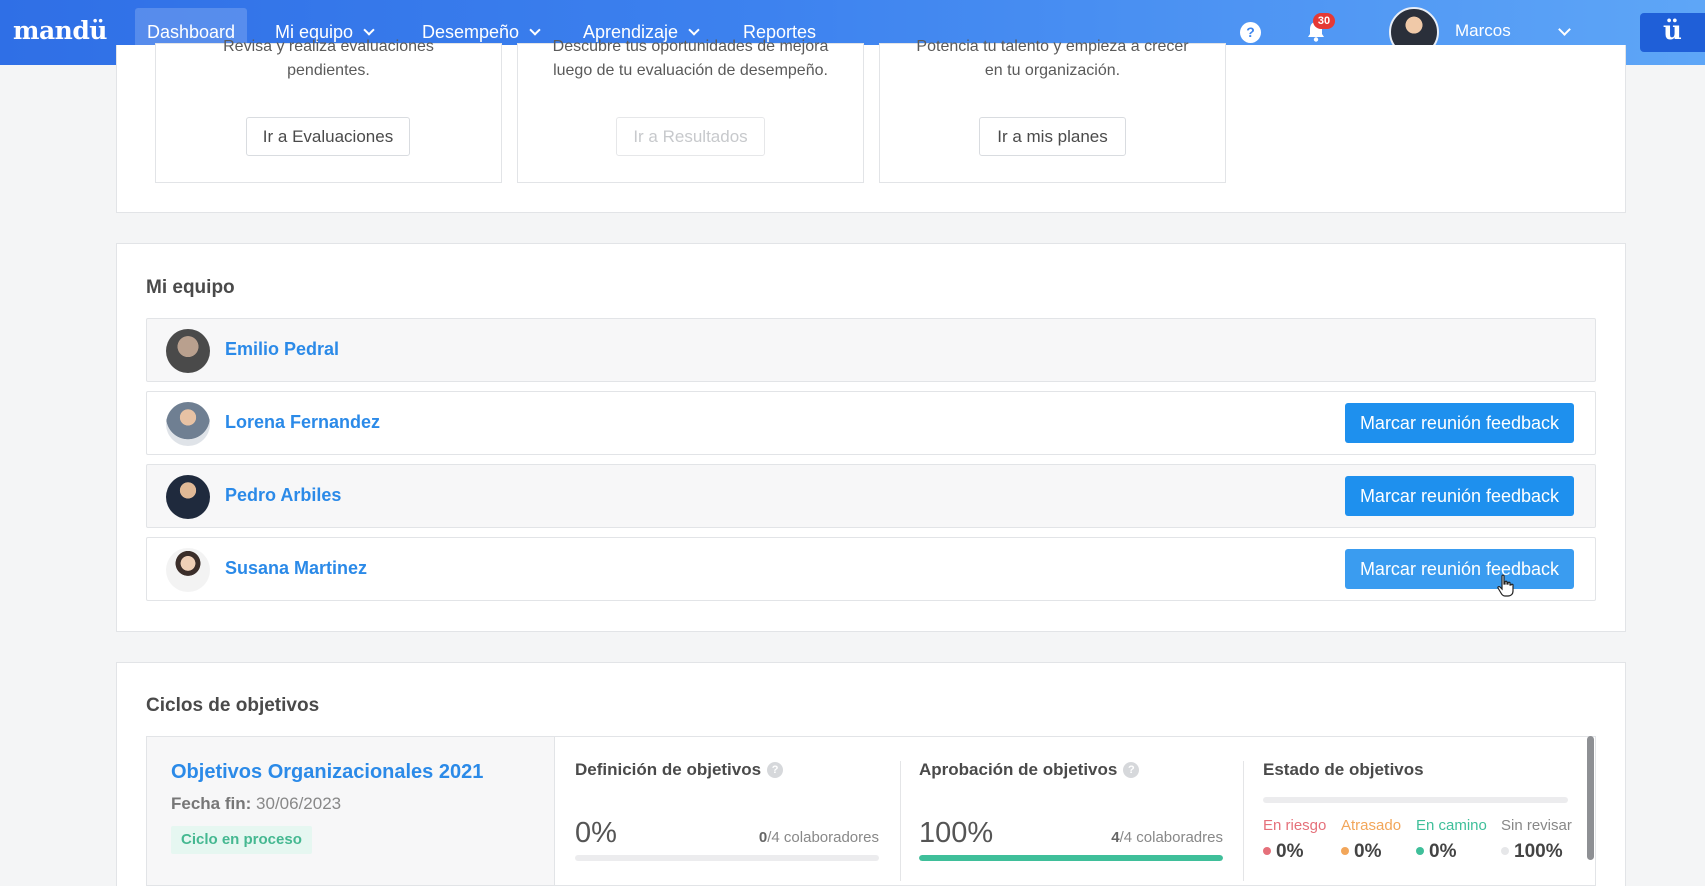 The image size is (1705, 886). What do you see at coordinates (1483, 31) in the screenshot?
I see `user-name: Marcos` at bounding box center [1483, 31].